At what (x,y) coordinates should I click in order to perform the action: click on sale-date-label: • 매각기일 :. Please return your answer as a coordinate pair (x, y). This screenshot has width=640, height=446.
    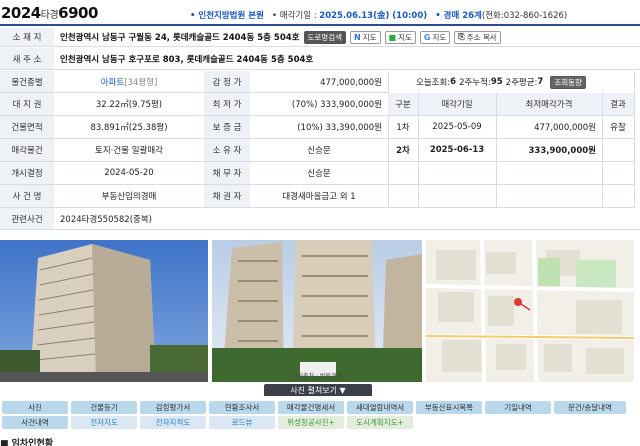
    Looking at the image, I should click on (294, 16).